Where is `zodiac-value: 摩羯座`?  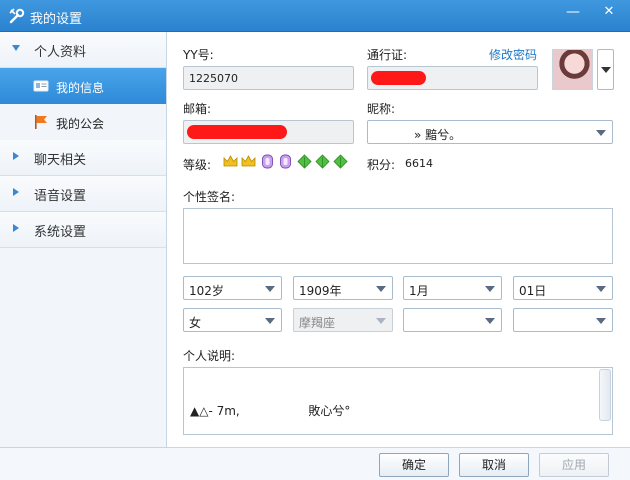
zodiac-value: 摩羯座 is located at coordinates (317, 323).